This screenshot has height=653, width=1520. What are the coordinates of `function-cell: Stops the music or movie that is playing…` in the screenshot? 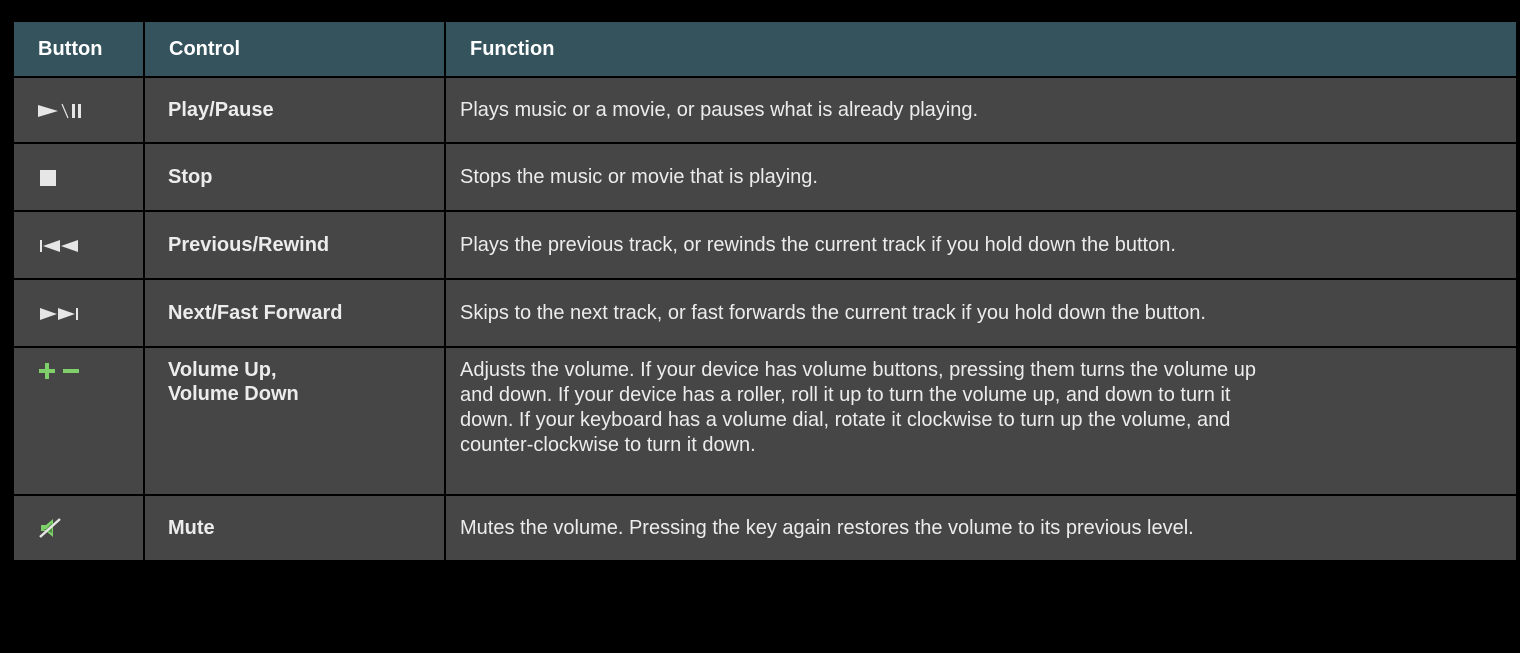 It's located at (981, 177).